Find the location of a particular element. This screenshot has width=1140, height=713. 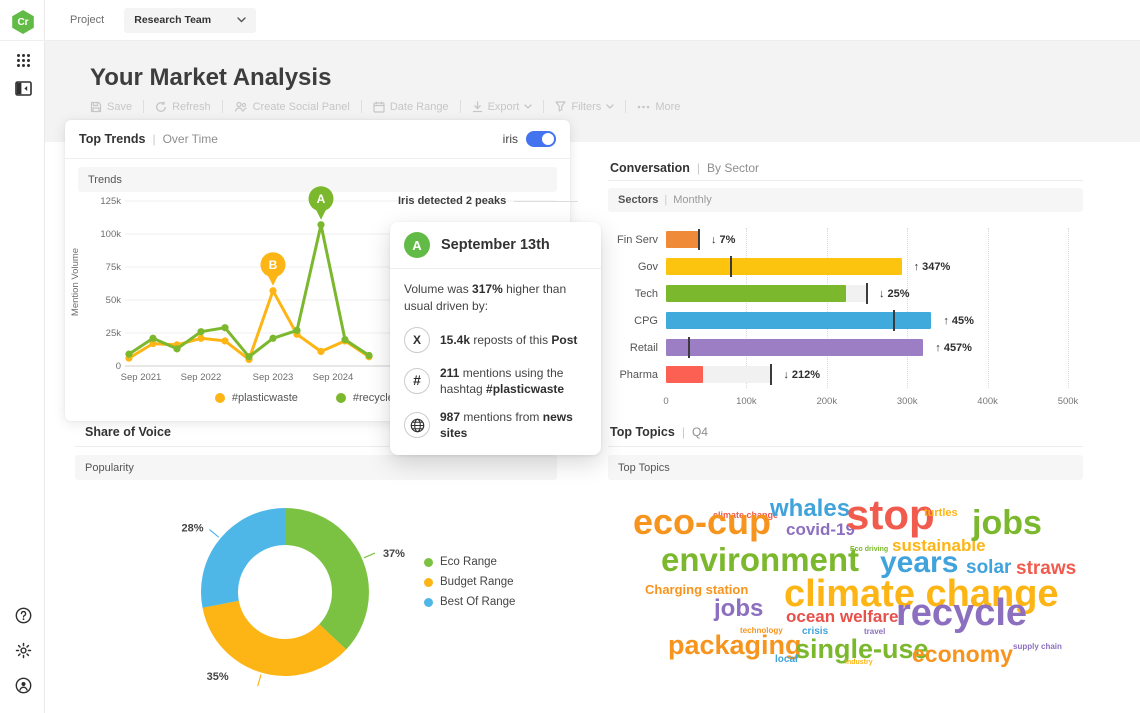

top-trends-subtitle: Over Time is located at coordinates (185, 139).